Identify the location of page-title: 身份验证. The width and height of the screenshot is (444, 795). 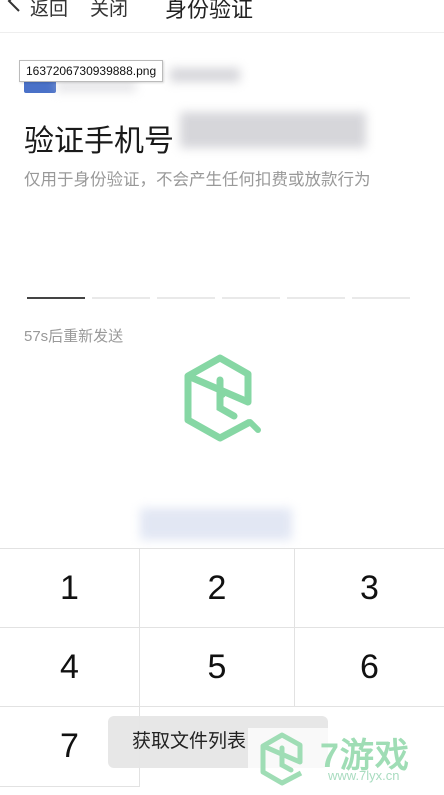
(209, 11).